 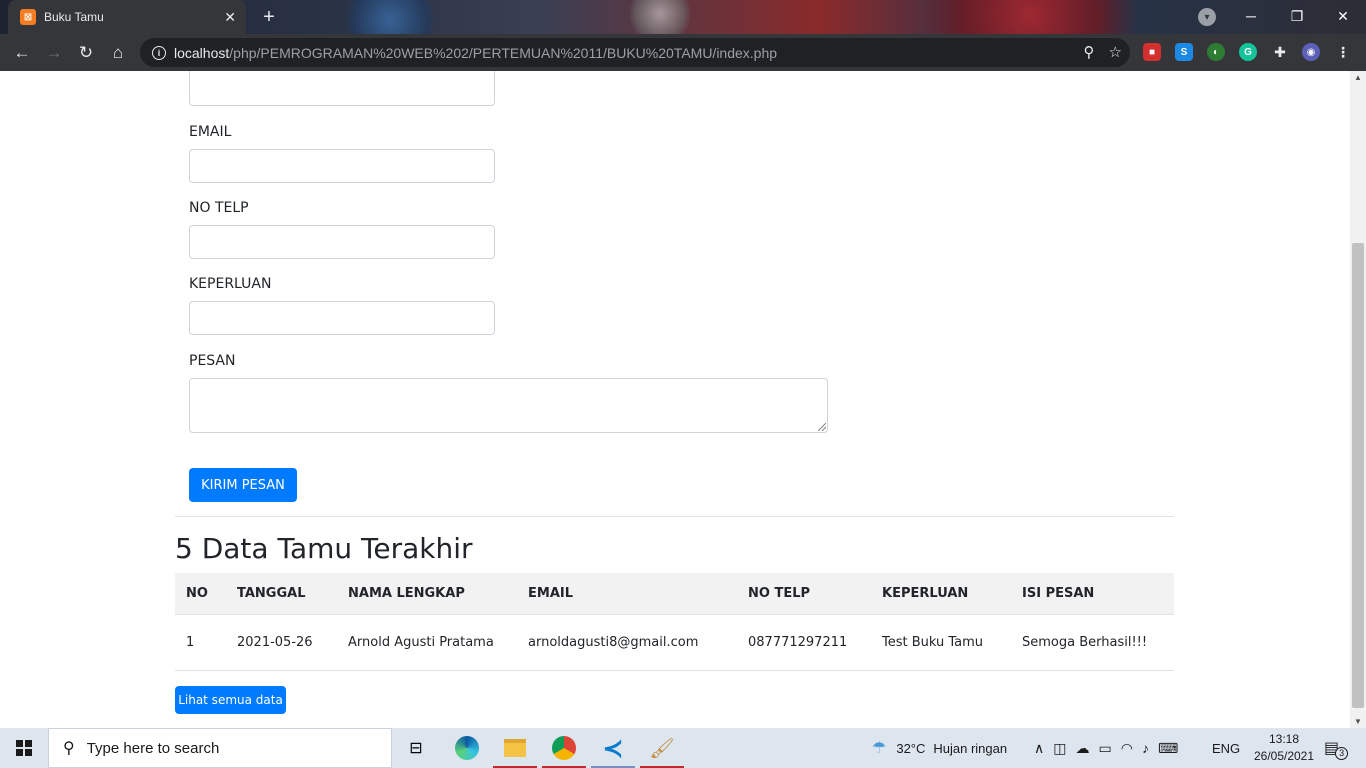 I want to click on email-label: EMAIL, so click(x=210, y=132).